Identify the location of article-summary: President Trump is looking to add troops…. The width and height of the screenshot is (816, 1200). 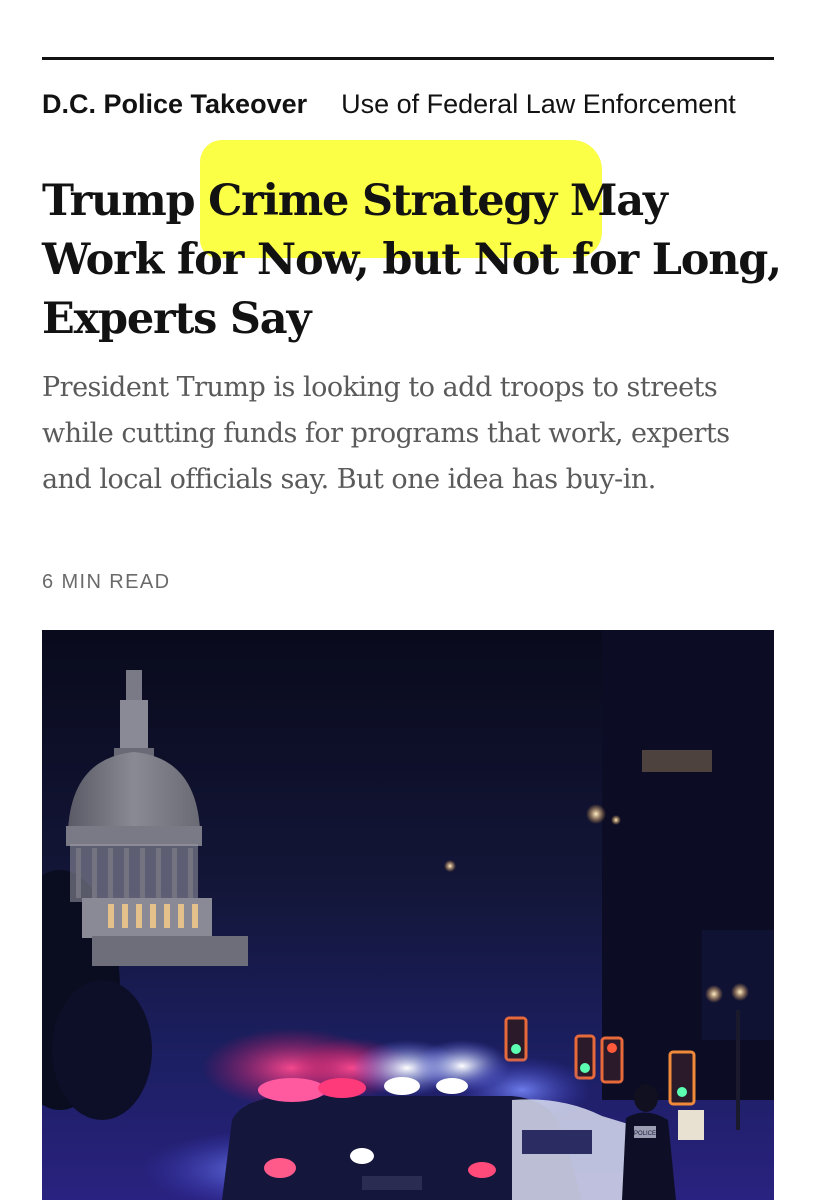
(386, 433).